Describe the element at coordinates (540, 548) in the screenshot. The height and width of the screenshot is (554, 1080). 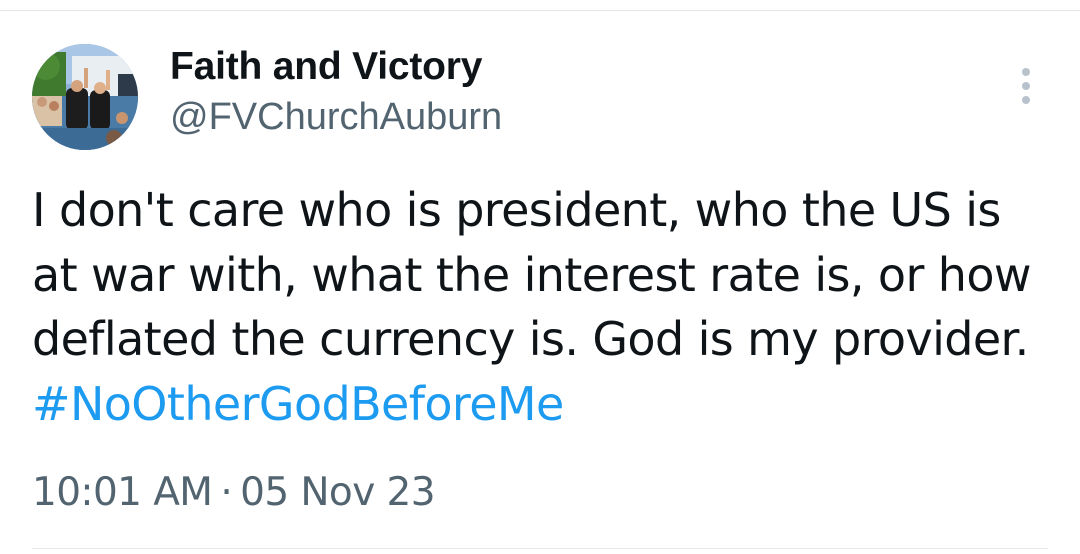
I see `bottom-divider` at that location.